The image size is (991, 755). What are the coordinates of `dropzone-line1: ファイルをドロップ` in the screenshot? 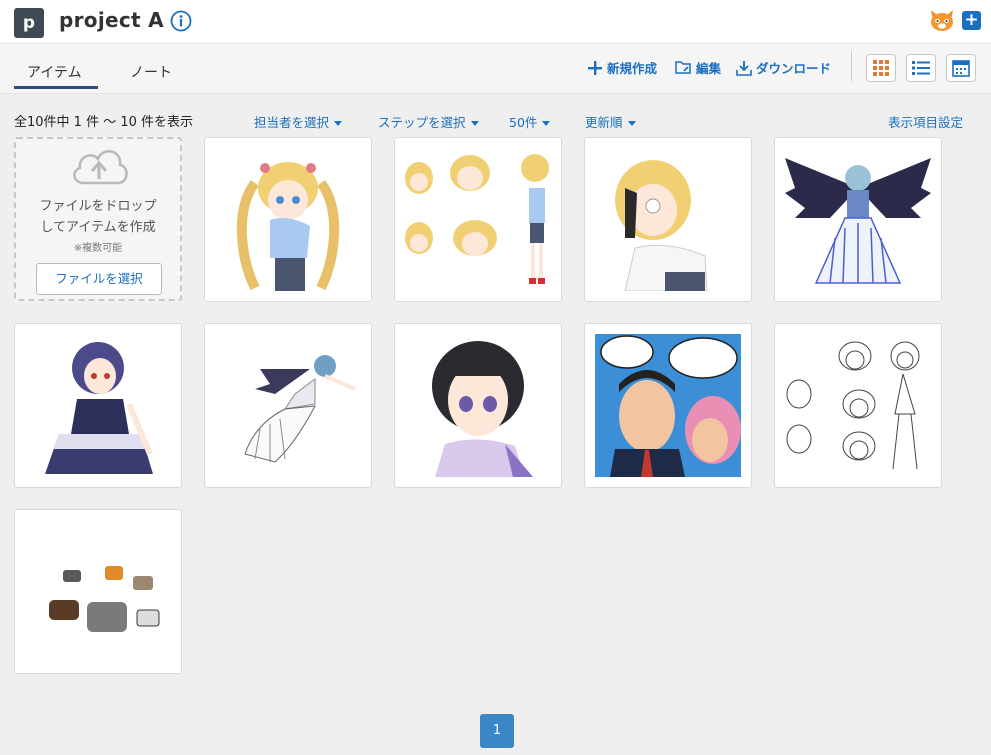 It's located at (98, 206).